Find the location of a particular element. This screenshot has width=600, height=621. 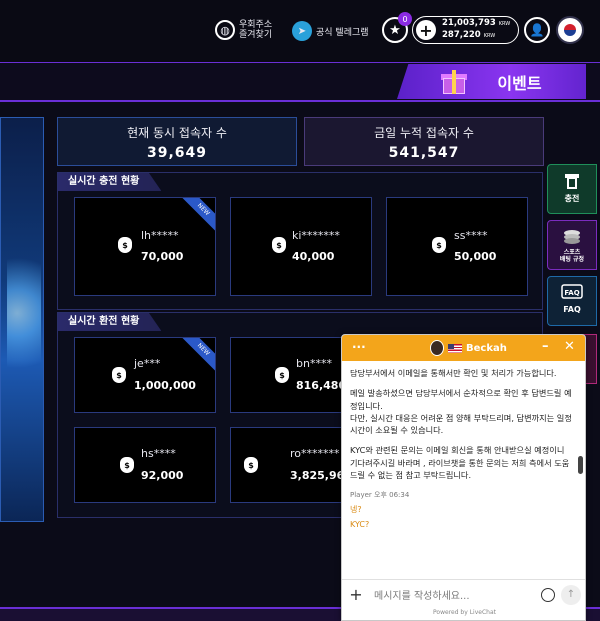

favorites-button: ★ 0 is located at coordinates (397, 27).